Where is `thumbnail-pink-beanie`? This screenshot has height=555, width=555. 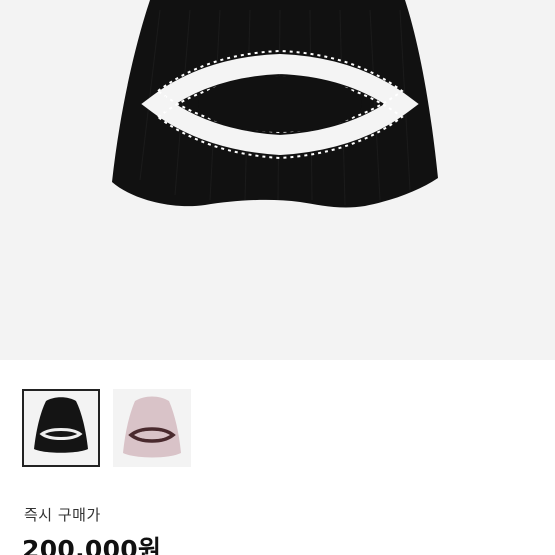
thumbnail-pink-beanie is located at coordinates (152, 428).